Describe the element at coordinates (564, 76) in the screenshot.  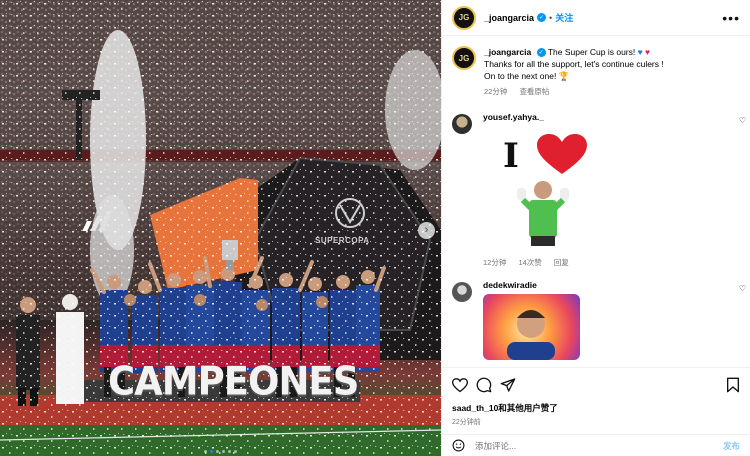
I see `trophy-emoji-icon: 🏆` at that location.